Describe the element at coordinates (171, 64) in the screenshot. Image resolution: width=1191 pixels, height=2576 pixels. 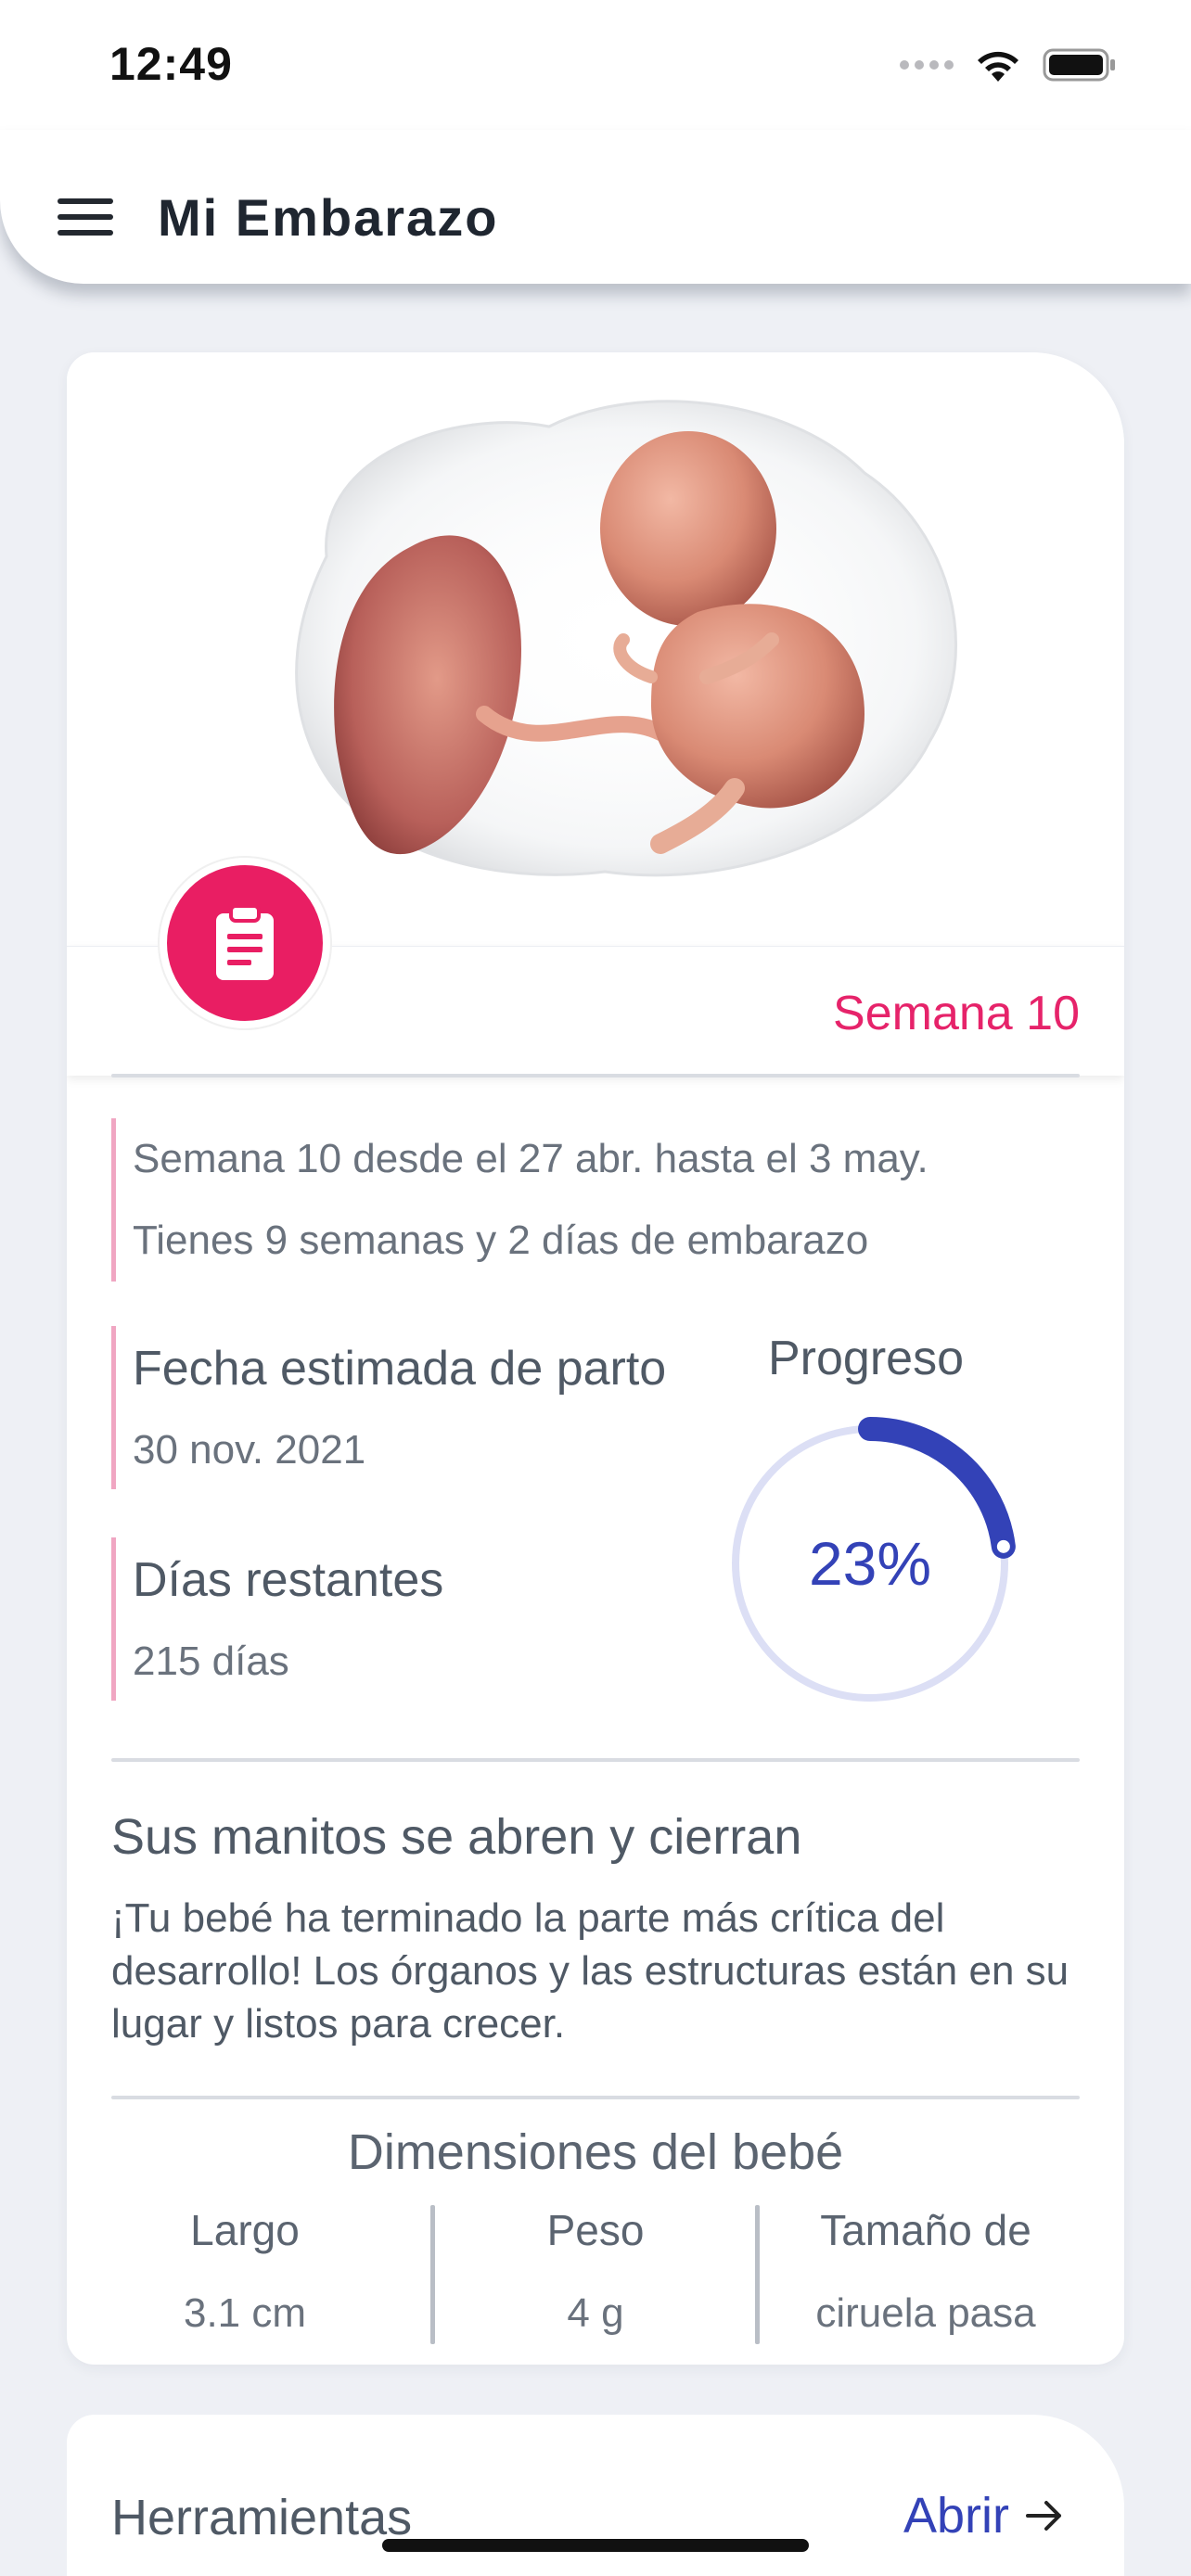
I see `status-time: 12:49` at that location.